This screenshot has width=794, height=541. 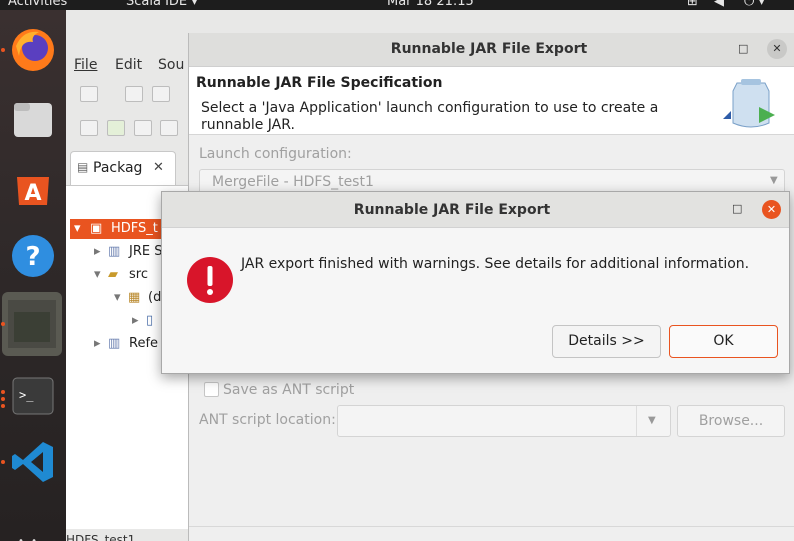 I want to click on power-icon: ⏻ ▾, so click(x=754, y=5).